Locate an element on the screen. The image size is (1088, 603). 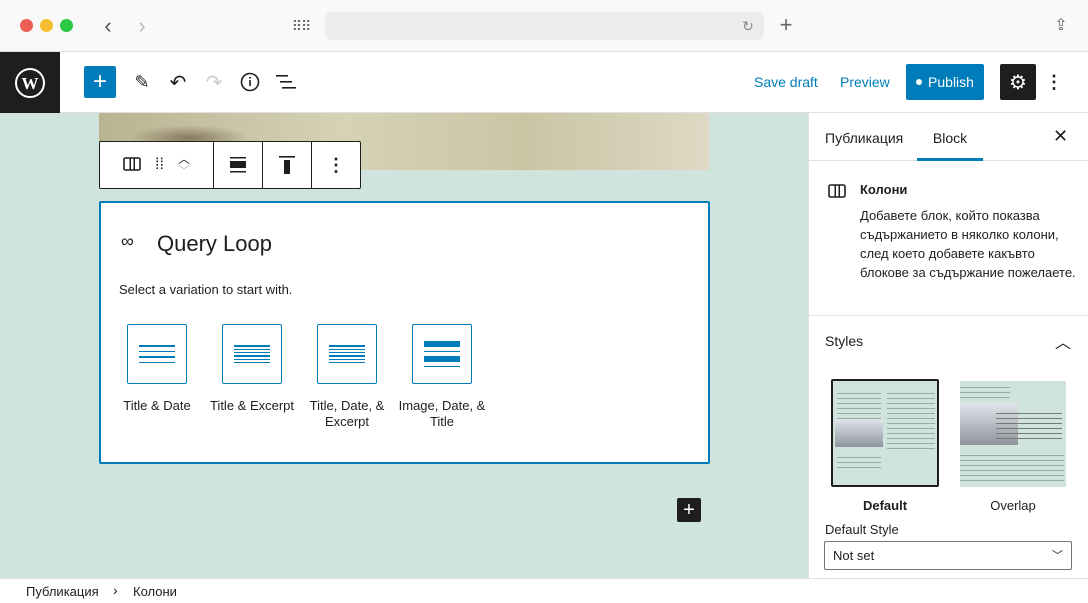
redo-icon: ↷ is located at coordinates (214, 82).